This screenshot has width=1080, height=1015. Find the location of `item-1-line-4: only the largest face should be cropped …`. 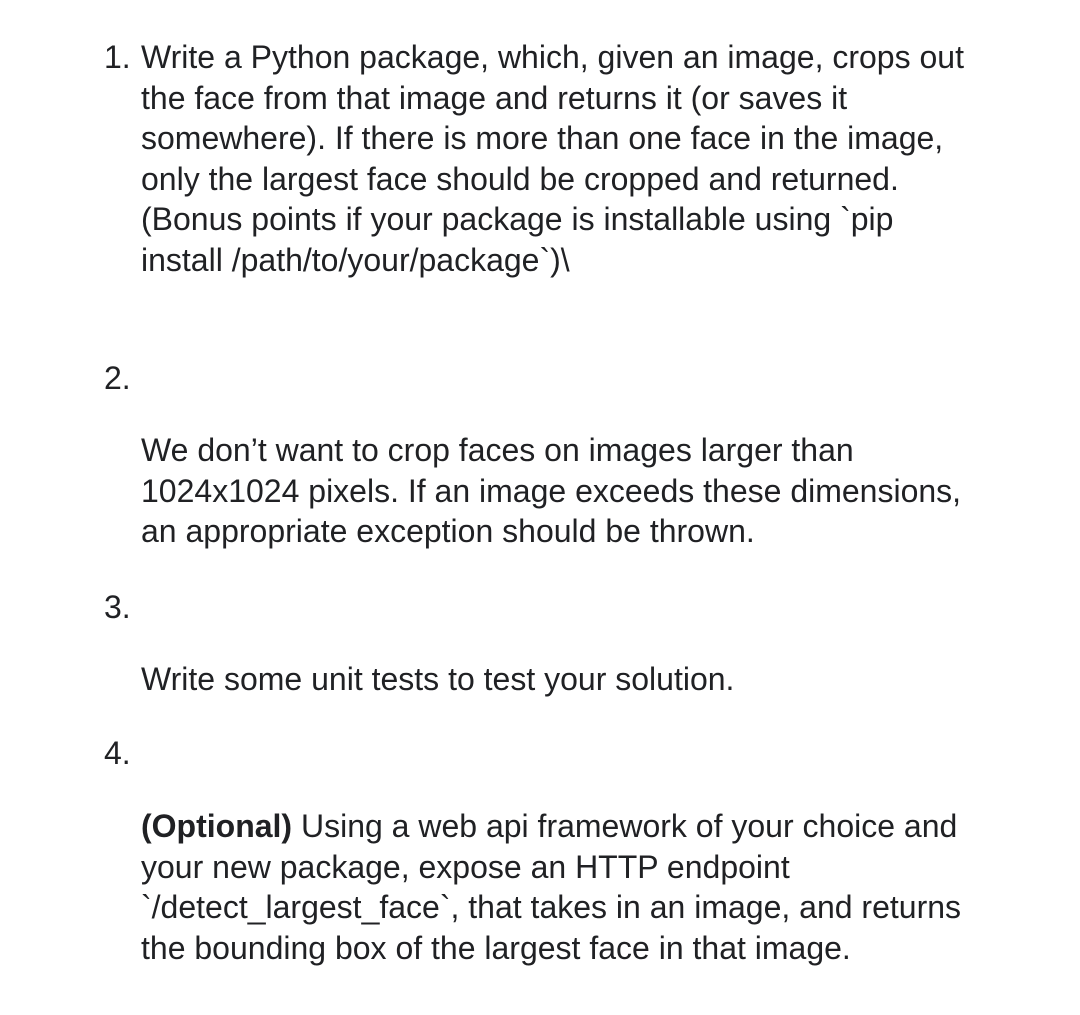

item-1-line-4: only the largest face should be cropped … is located at coordinates (520, 178).